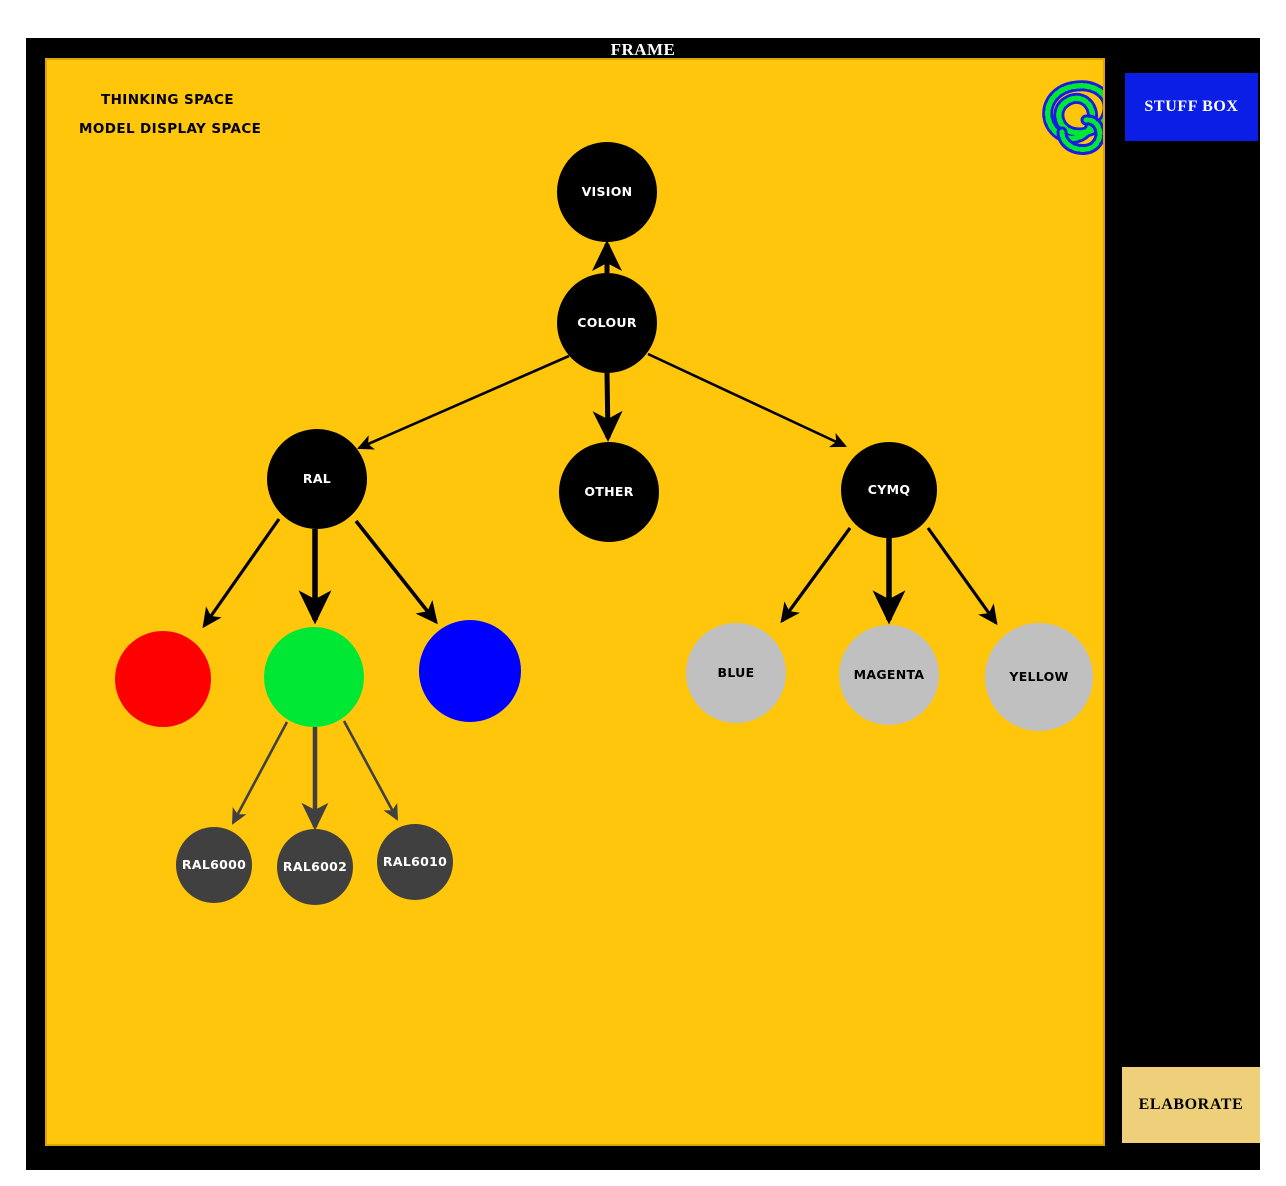  I want to click on node-magenta: MAGENTA, so click(889, 675).